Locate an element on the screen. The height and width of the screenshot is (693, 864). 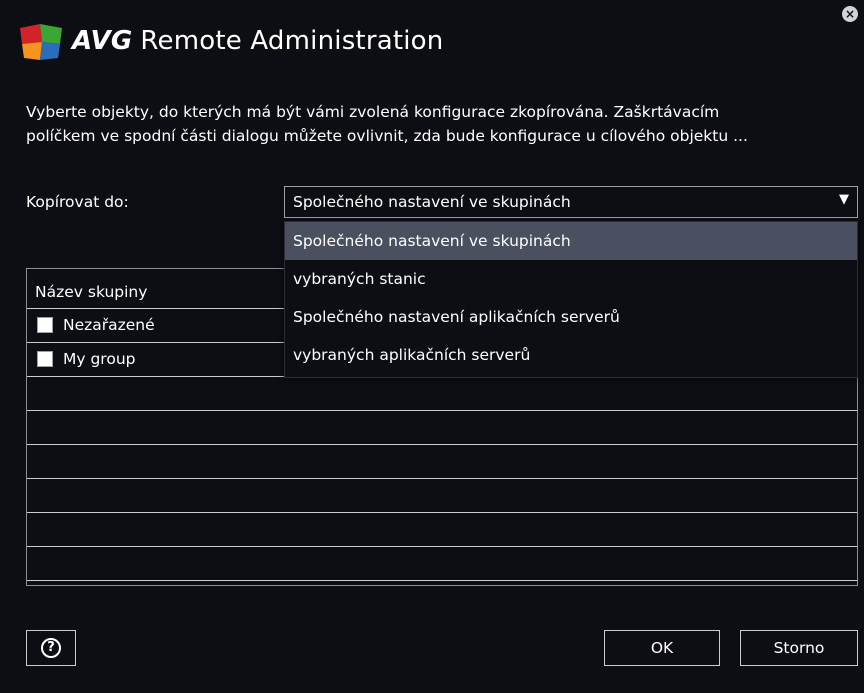
option-group-settings: Společného nastavení ve skupinách is located at coordinates (571, 241).